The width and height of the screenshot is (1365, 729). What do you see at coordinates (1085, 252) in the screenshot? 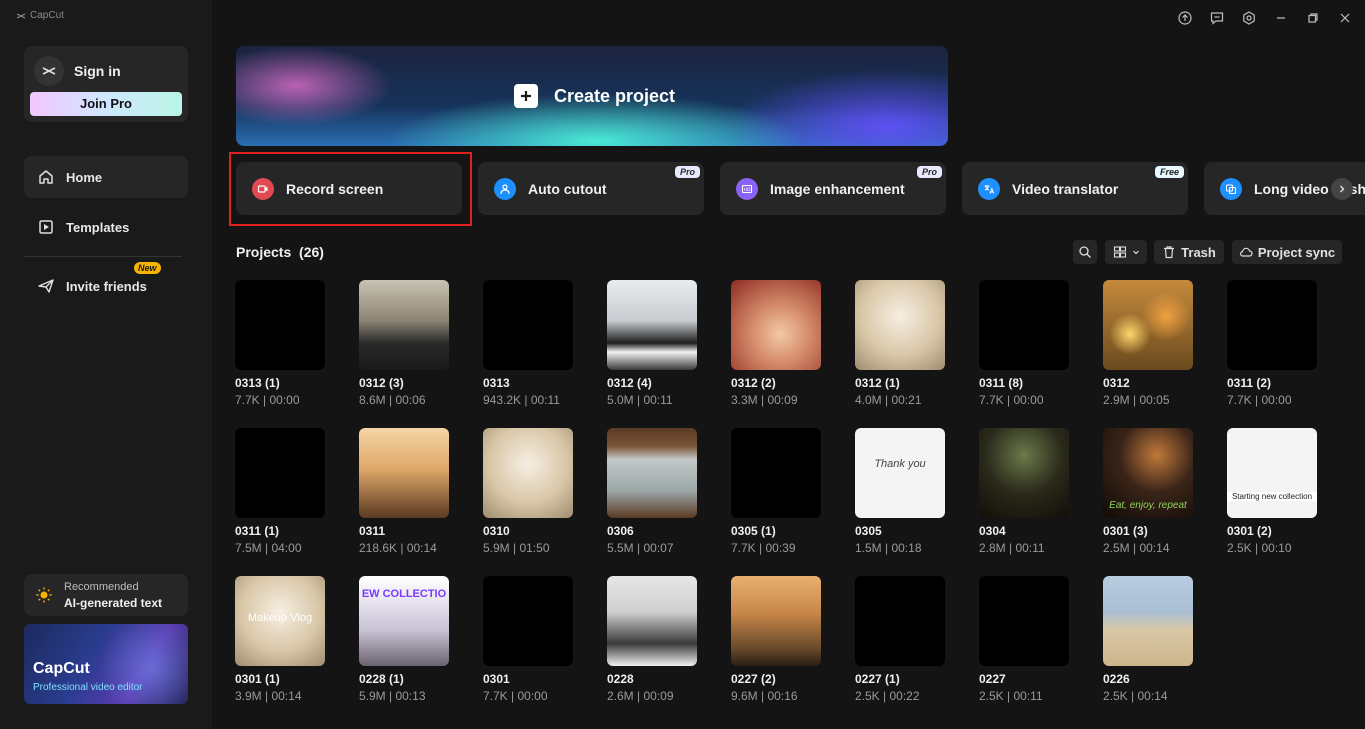
I see `search-button` at bounding box center [1085, 252].